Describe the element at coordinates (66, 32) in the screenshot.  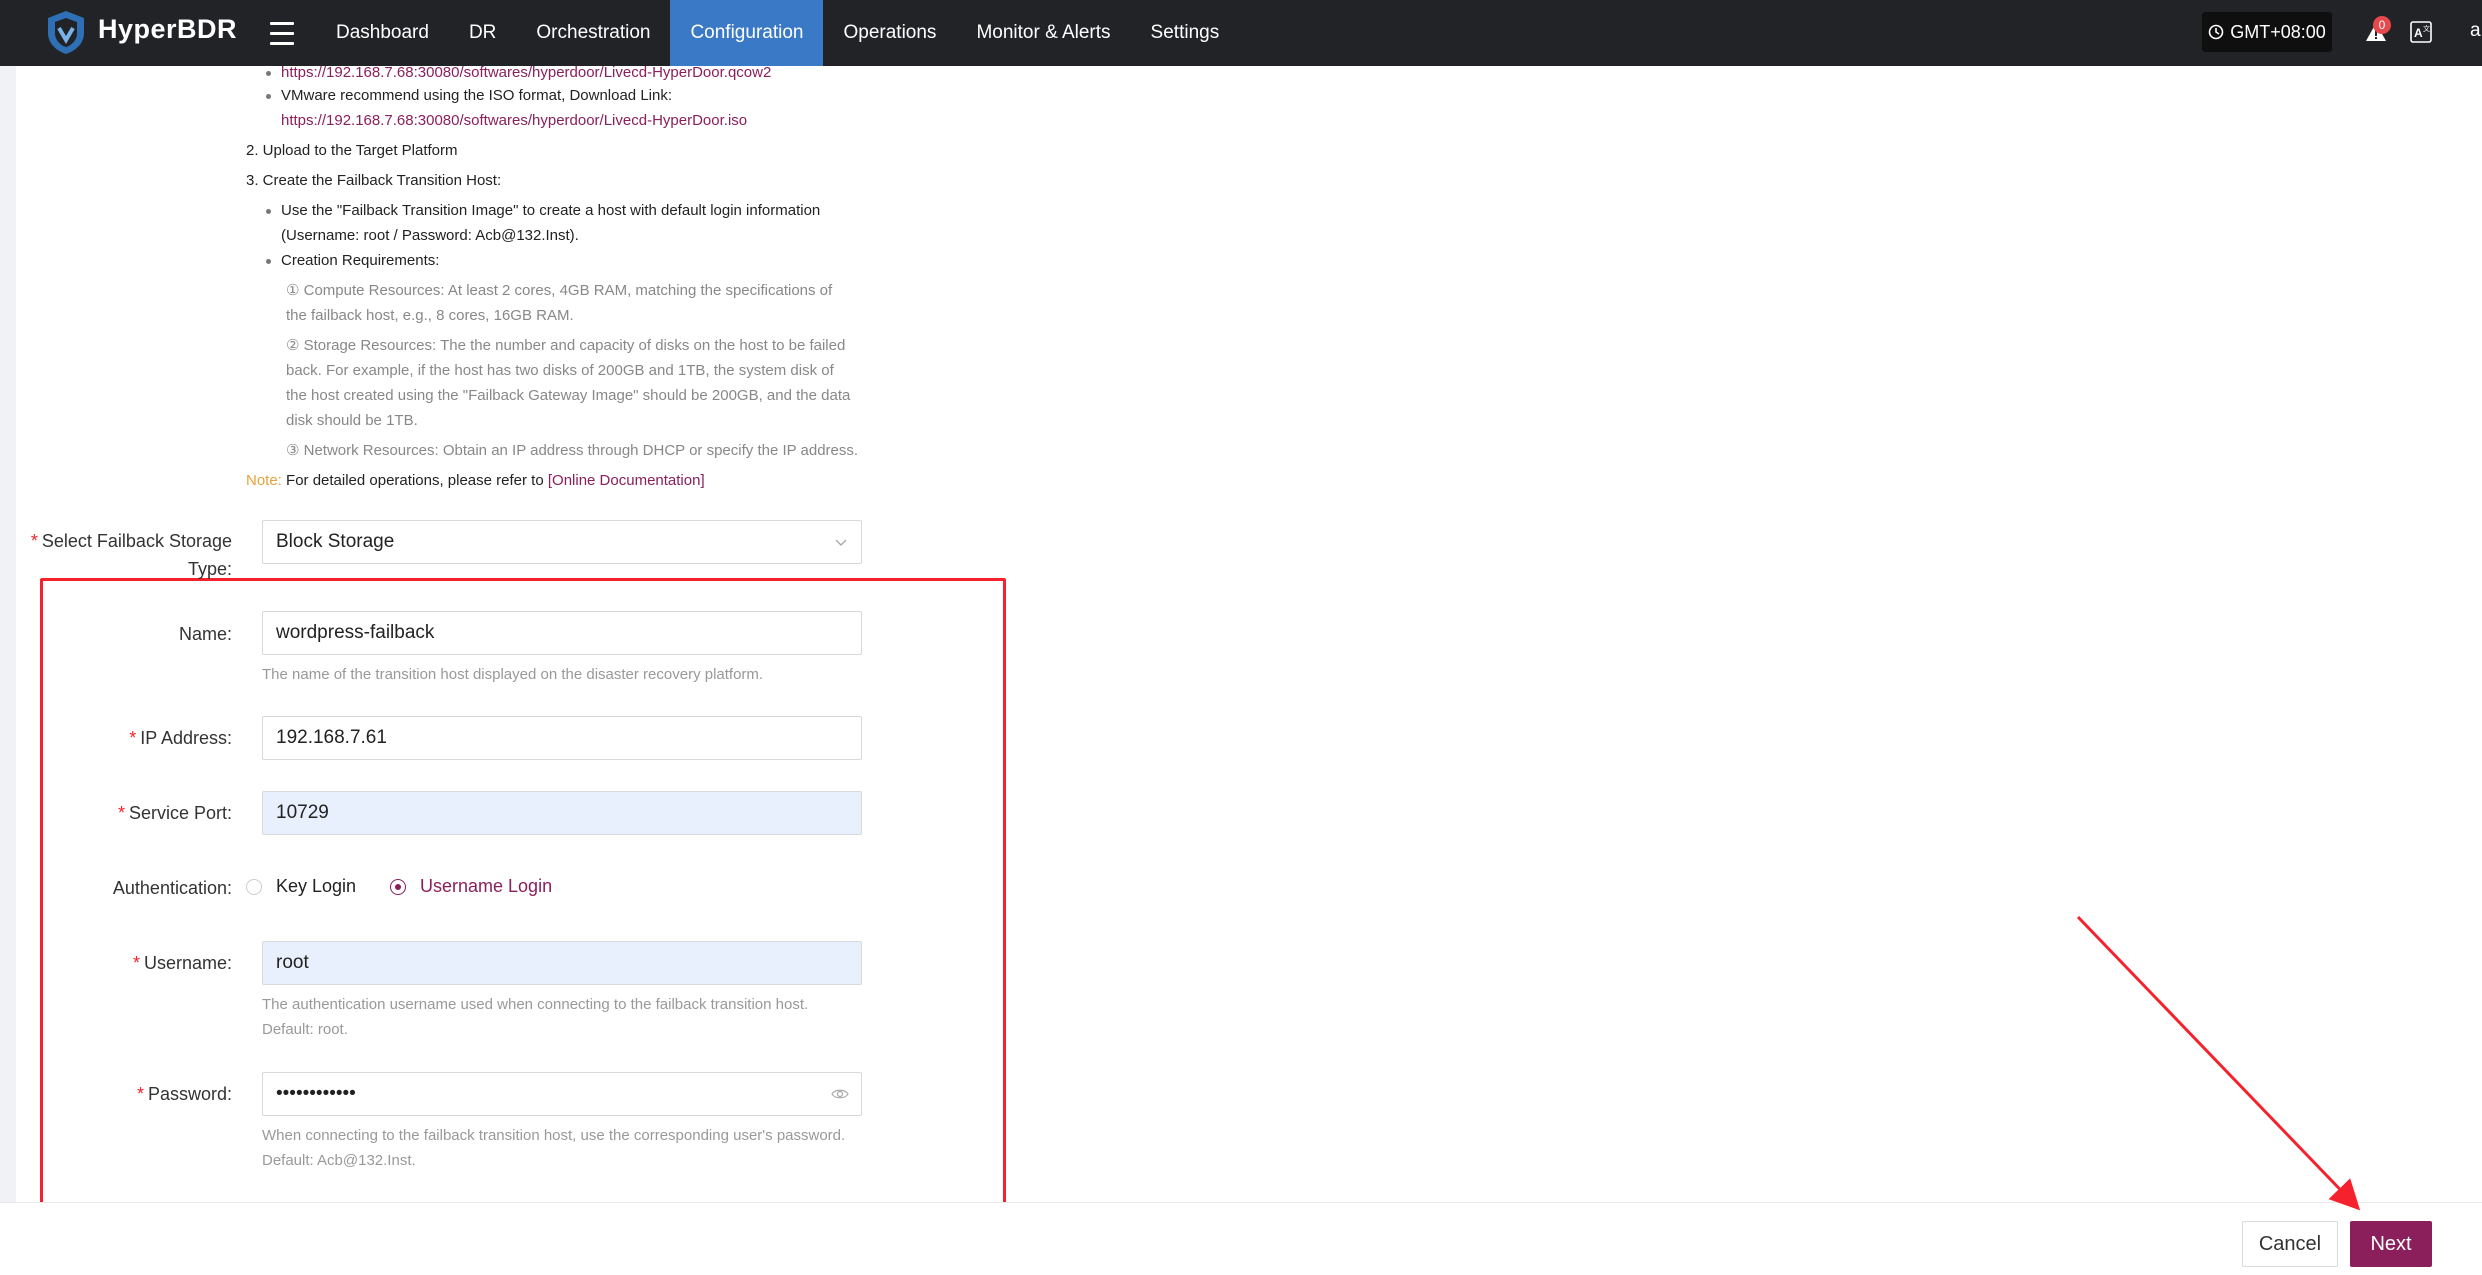
I see `hyperbdr-logo-icon` at that location.